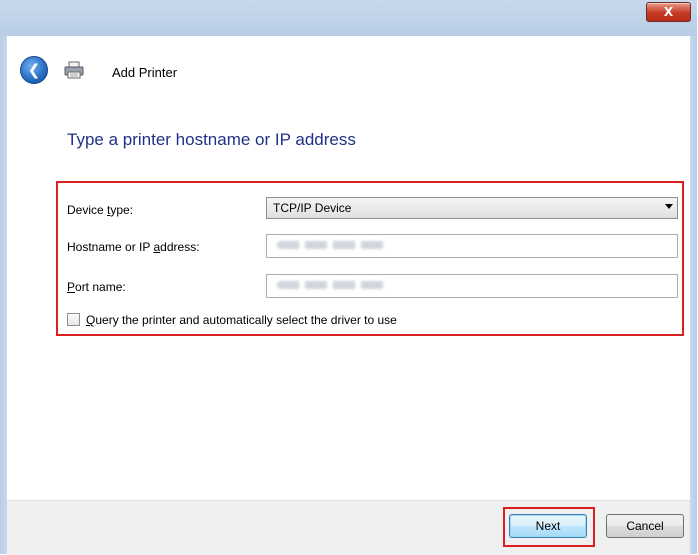 The image size is (698, 555). I want to click on query-label-key: Q, so click(91, 320).